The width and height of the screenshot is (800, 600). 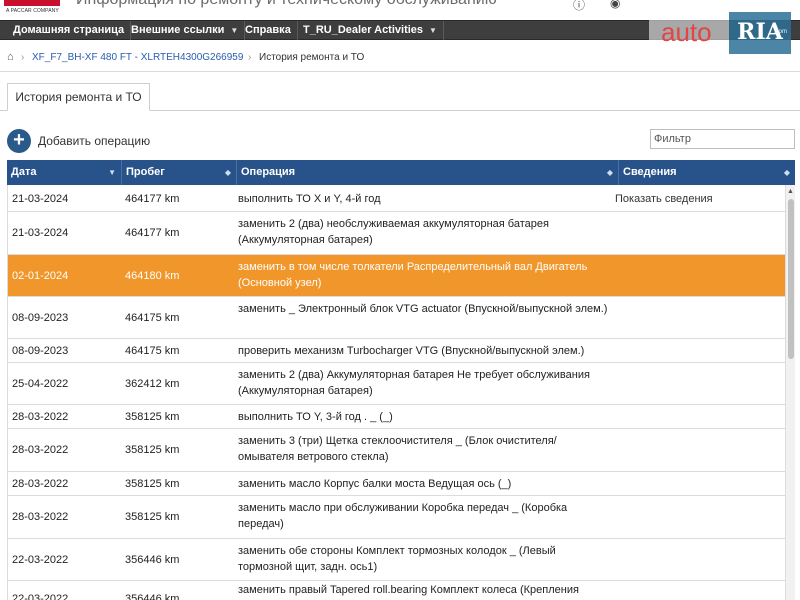 I want to click on row-mileage: 362412 km, so click(x=152, y=384).